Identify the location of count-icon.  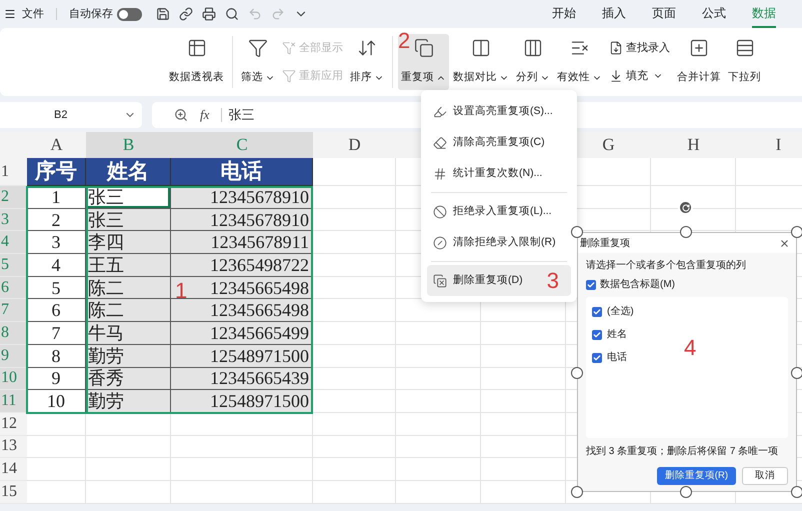
(440, 173).